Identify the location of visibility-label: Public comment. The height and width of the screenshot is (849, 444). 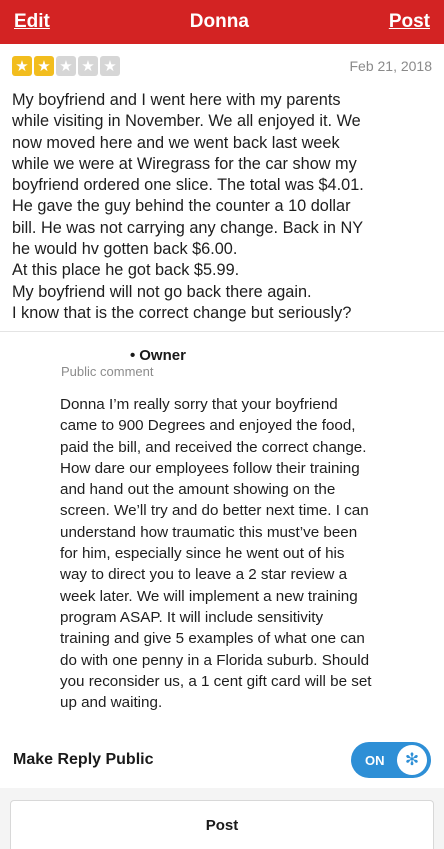
(107, 371).